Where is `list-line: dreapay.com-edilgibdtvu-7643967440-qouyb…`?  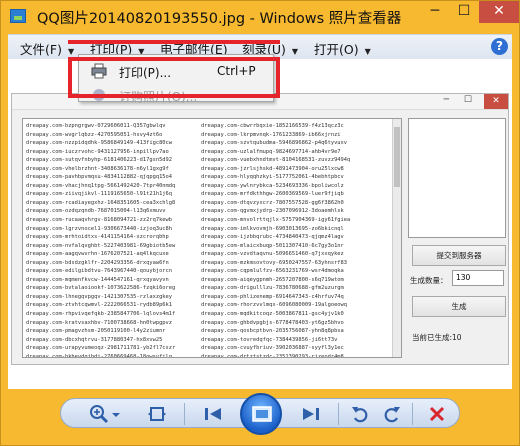 list-line: dreapay.com-edilgibdtvu-7643967440-qouyb… is located at coordinates (99, 271).